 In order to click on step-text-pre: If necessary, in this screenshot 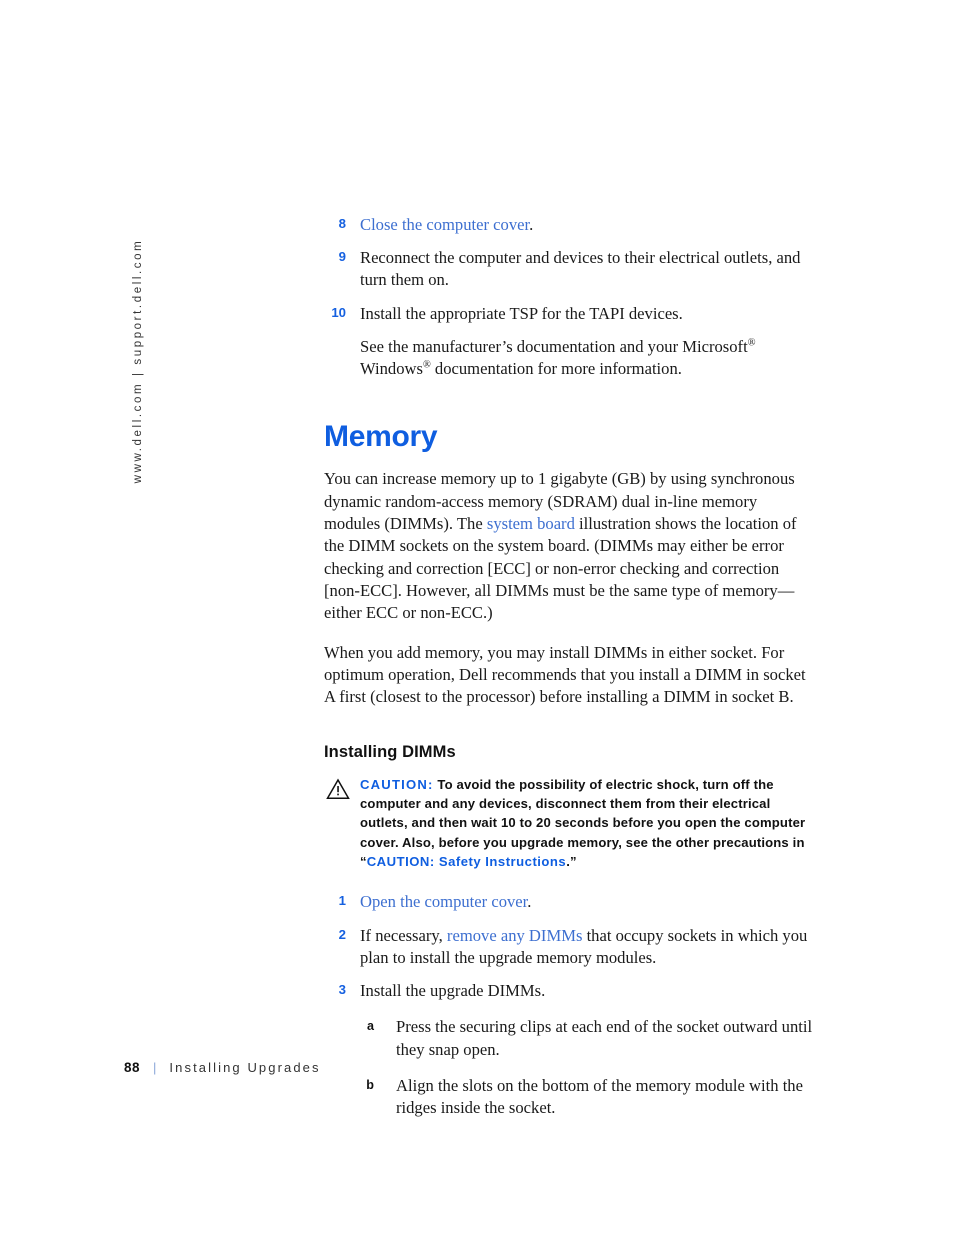, I will do `click(403, 935)`.